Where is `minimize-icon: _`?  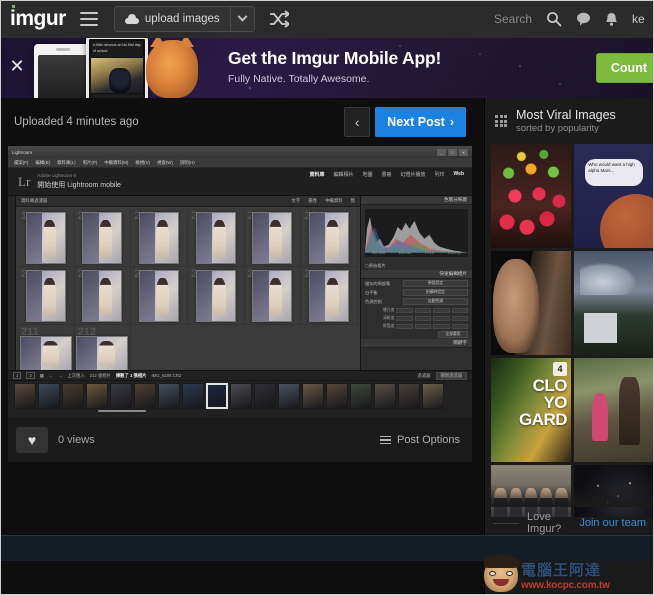 minimize-icon: _ is located at coordinates (441, 152).